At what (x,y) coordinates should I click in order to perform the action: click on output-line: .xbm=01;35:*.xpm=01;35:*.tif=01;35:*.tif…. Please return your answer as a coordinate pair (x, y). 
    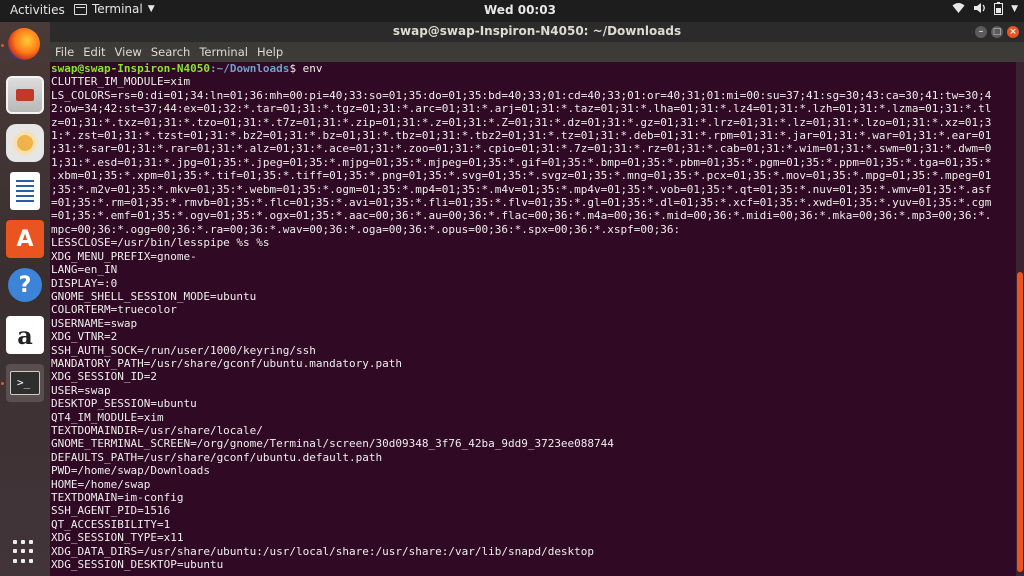
    Looking at the image, I should click on (521, 176).